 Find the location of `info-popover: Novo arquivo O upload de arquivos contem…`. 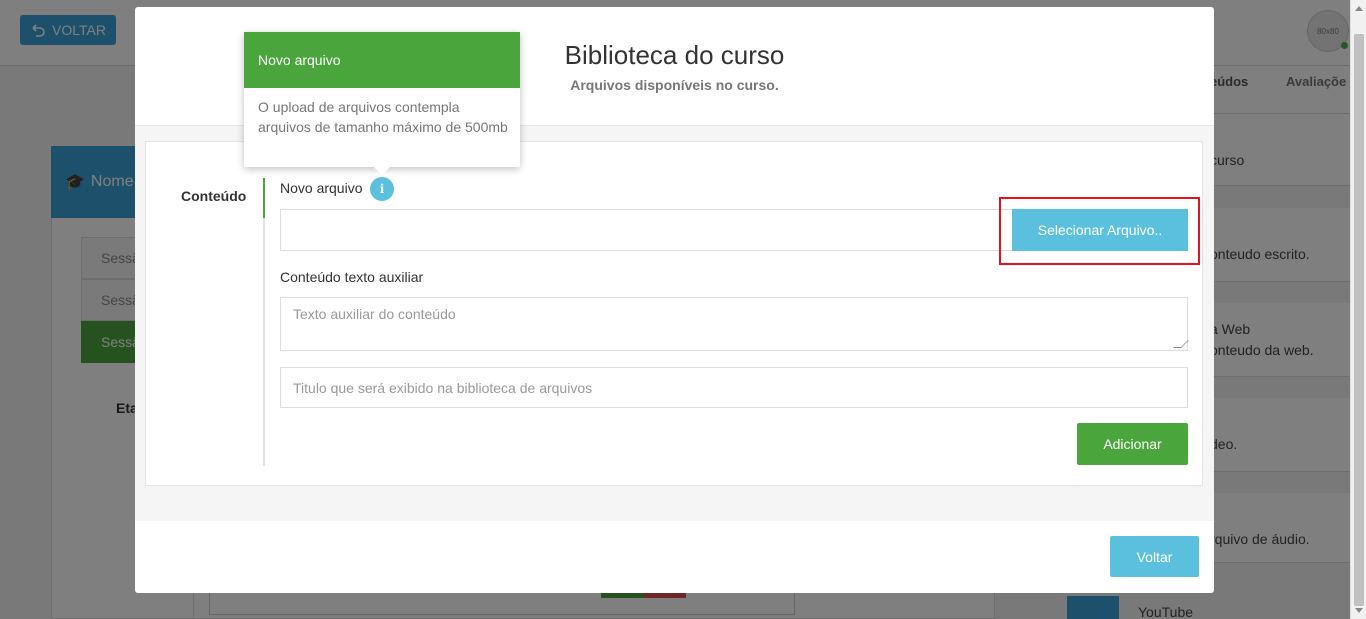

info-popover: Novo arquivo O upload de arquivos contem… is located at coordinates (382, 103).